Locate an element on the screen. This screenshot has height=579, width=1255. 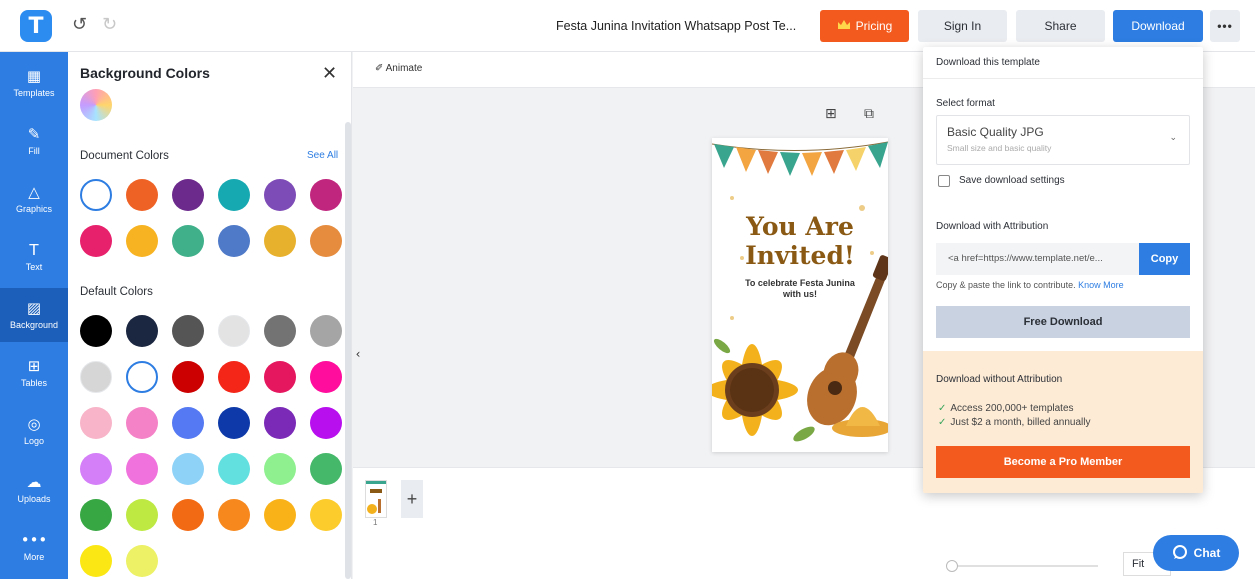
sidebar-item-label: Fill is located at coordinates (34, 151).